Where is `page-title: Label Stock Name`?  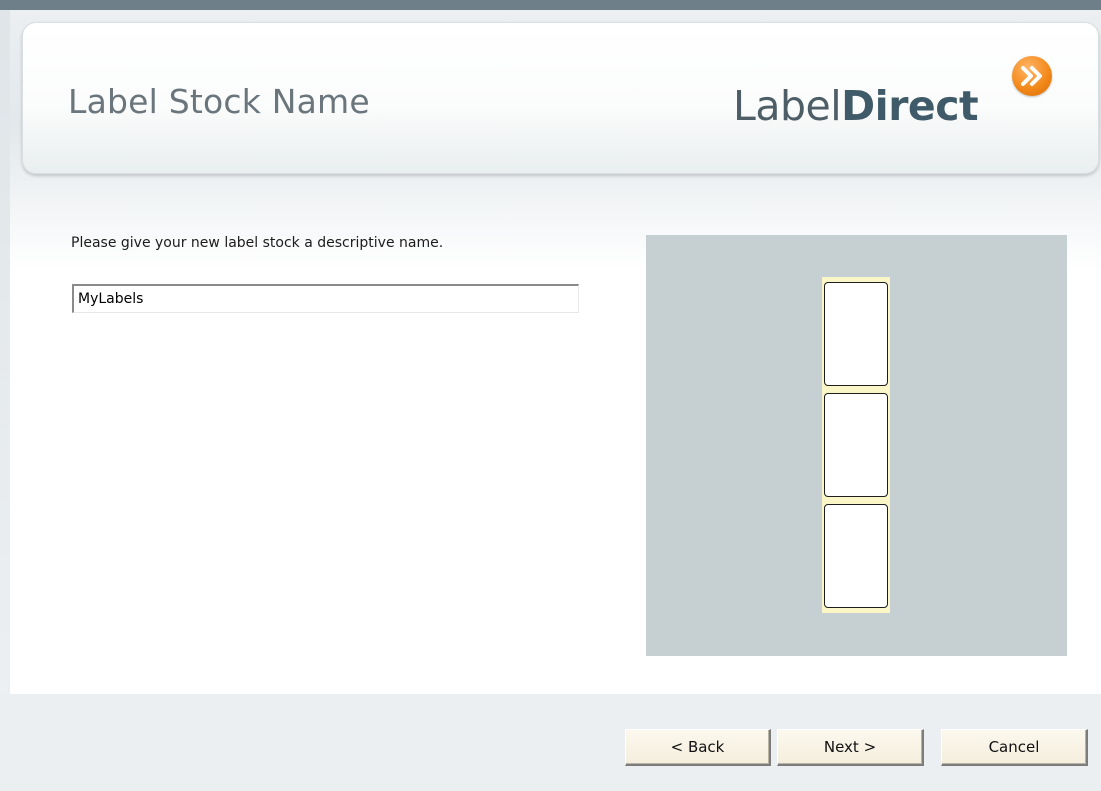
page-title: Label Stock Name is located at coordinates (219, 101).